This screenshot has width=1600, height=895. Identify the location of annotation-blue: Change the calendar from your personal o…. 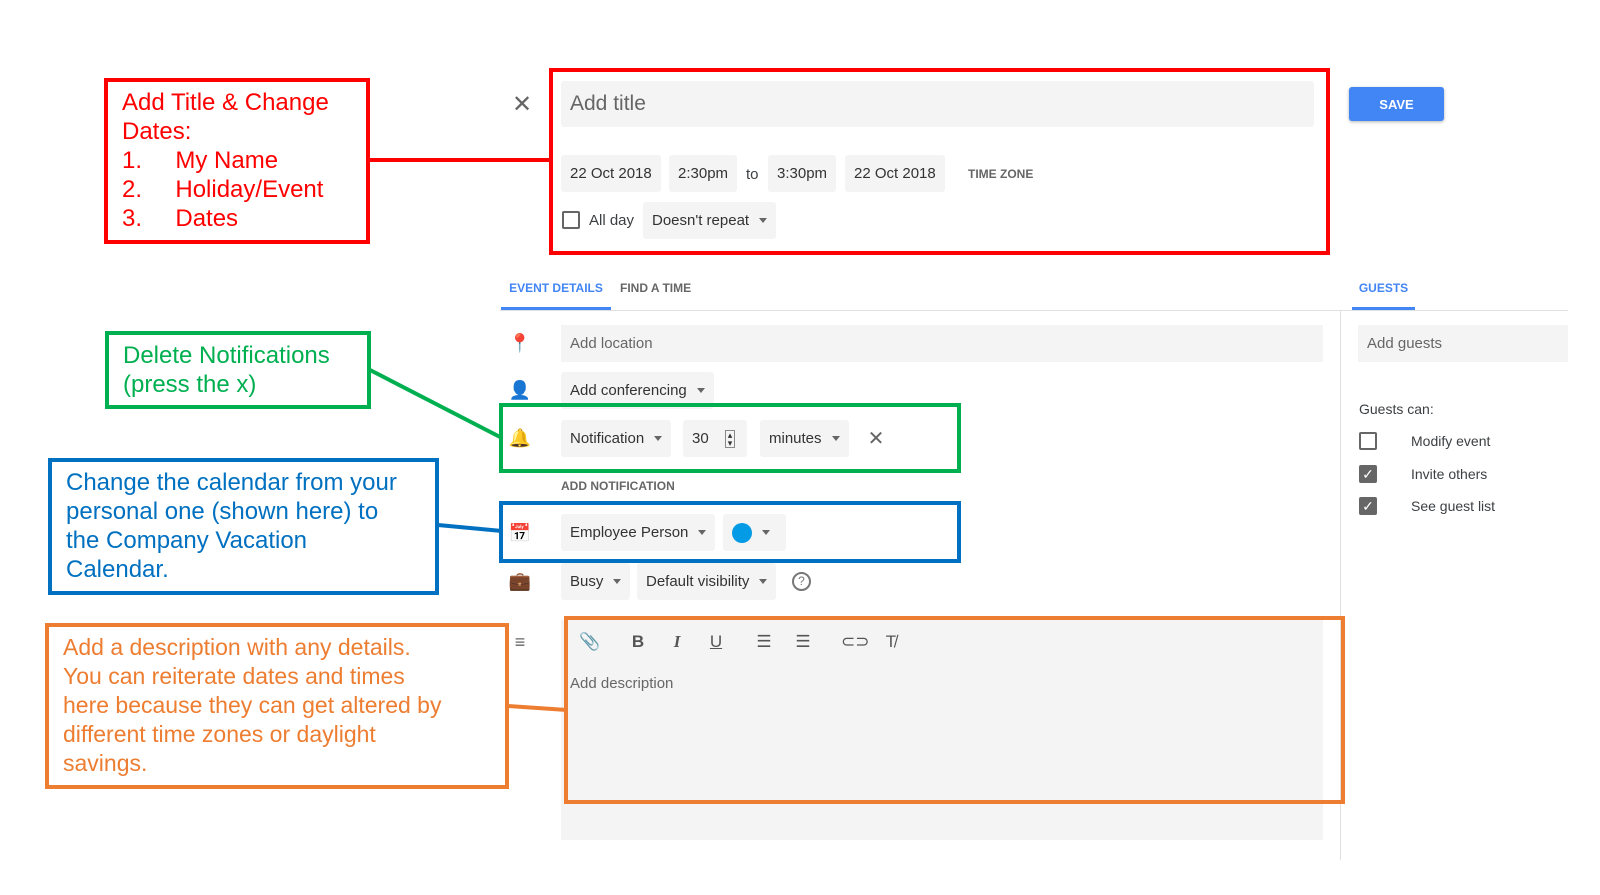
(243, 526).